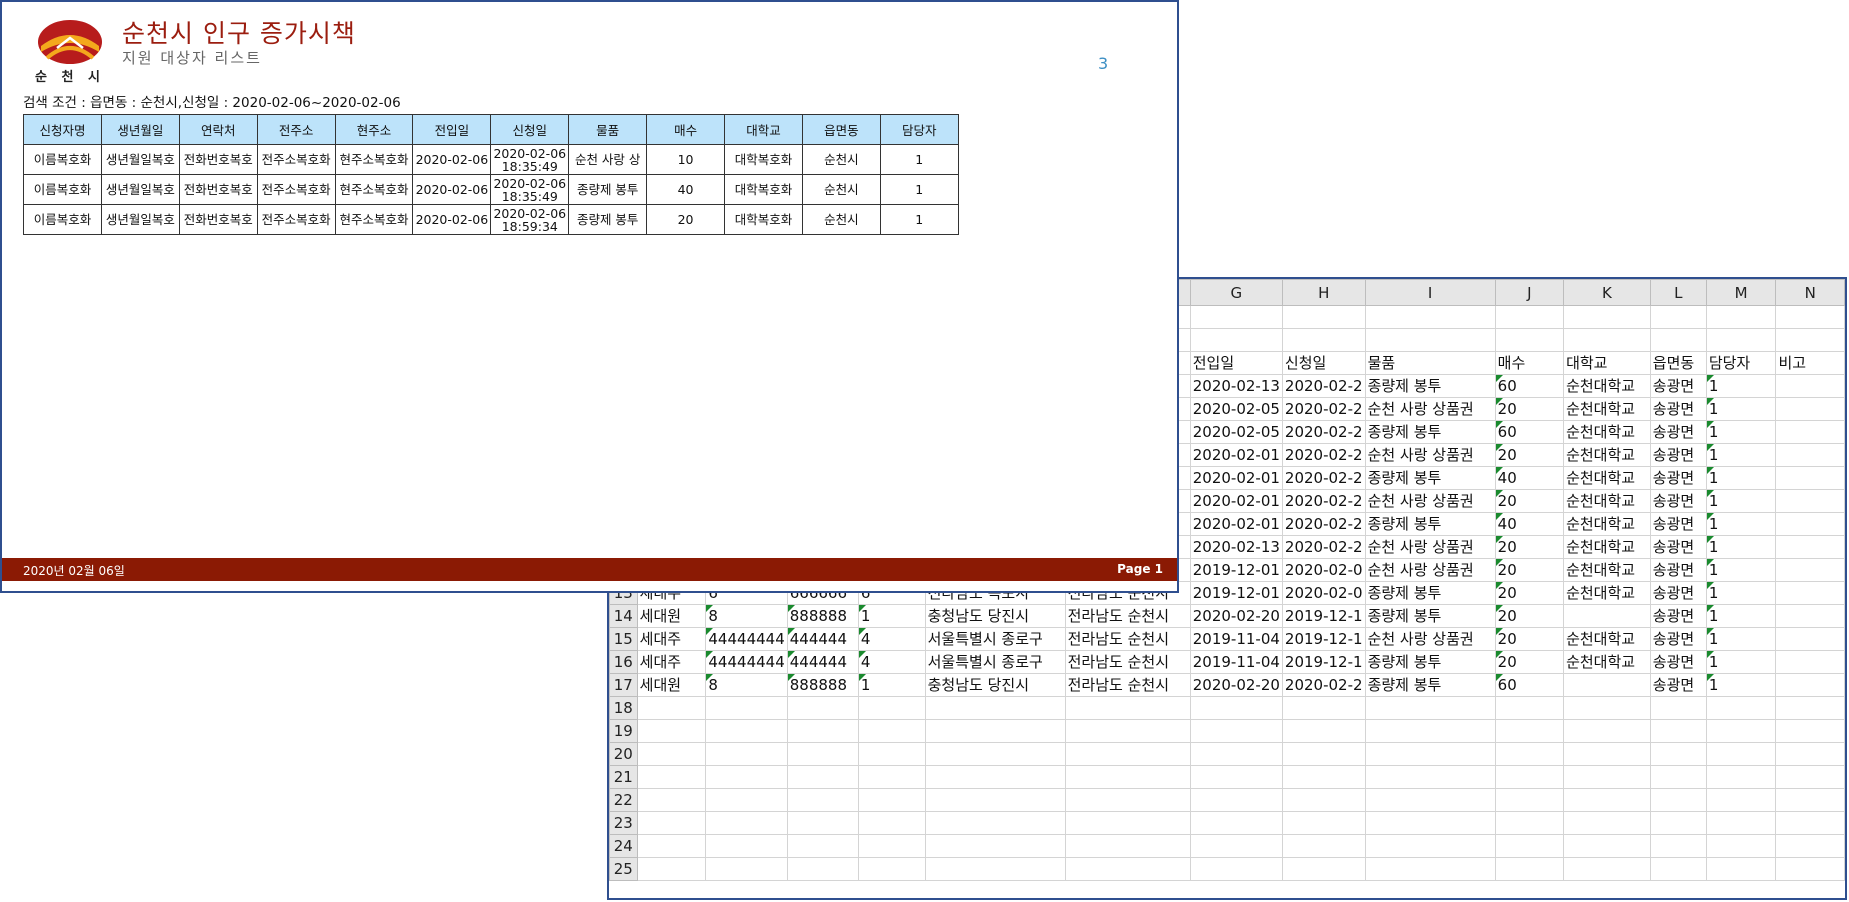  I want to click on sheet-cell: 2019-12-1, so click(1323, 661).